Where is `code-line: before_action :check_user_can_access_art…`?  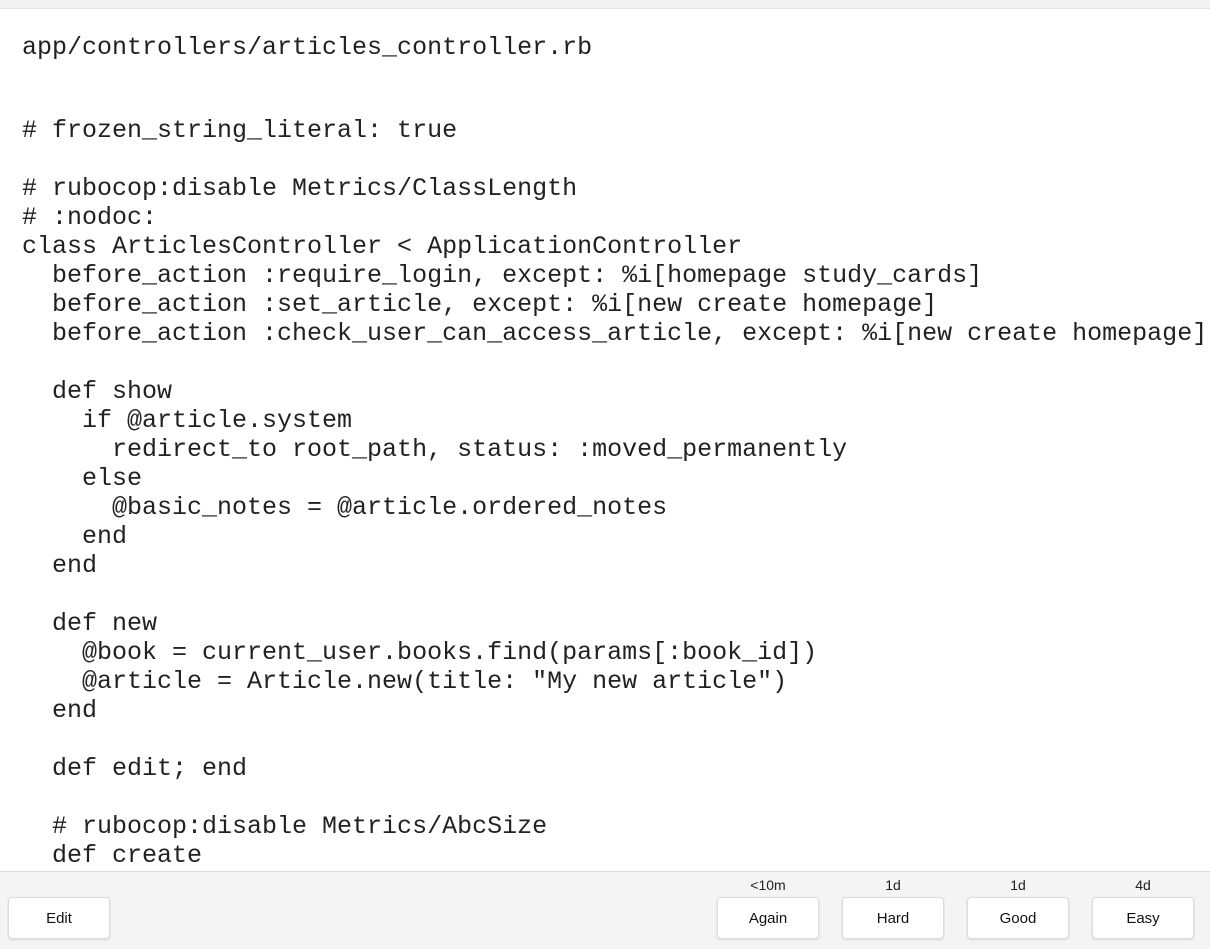
code-line: before_action :check_user_can_access_art… is located at coordinates (615, 333).